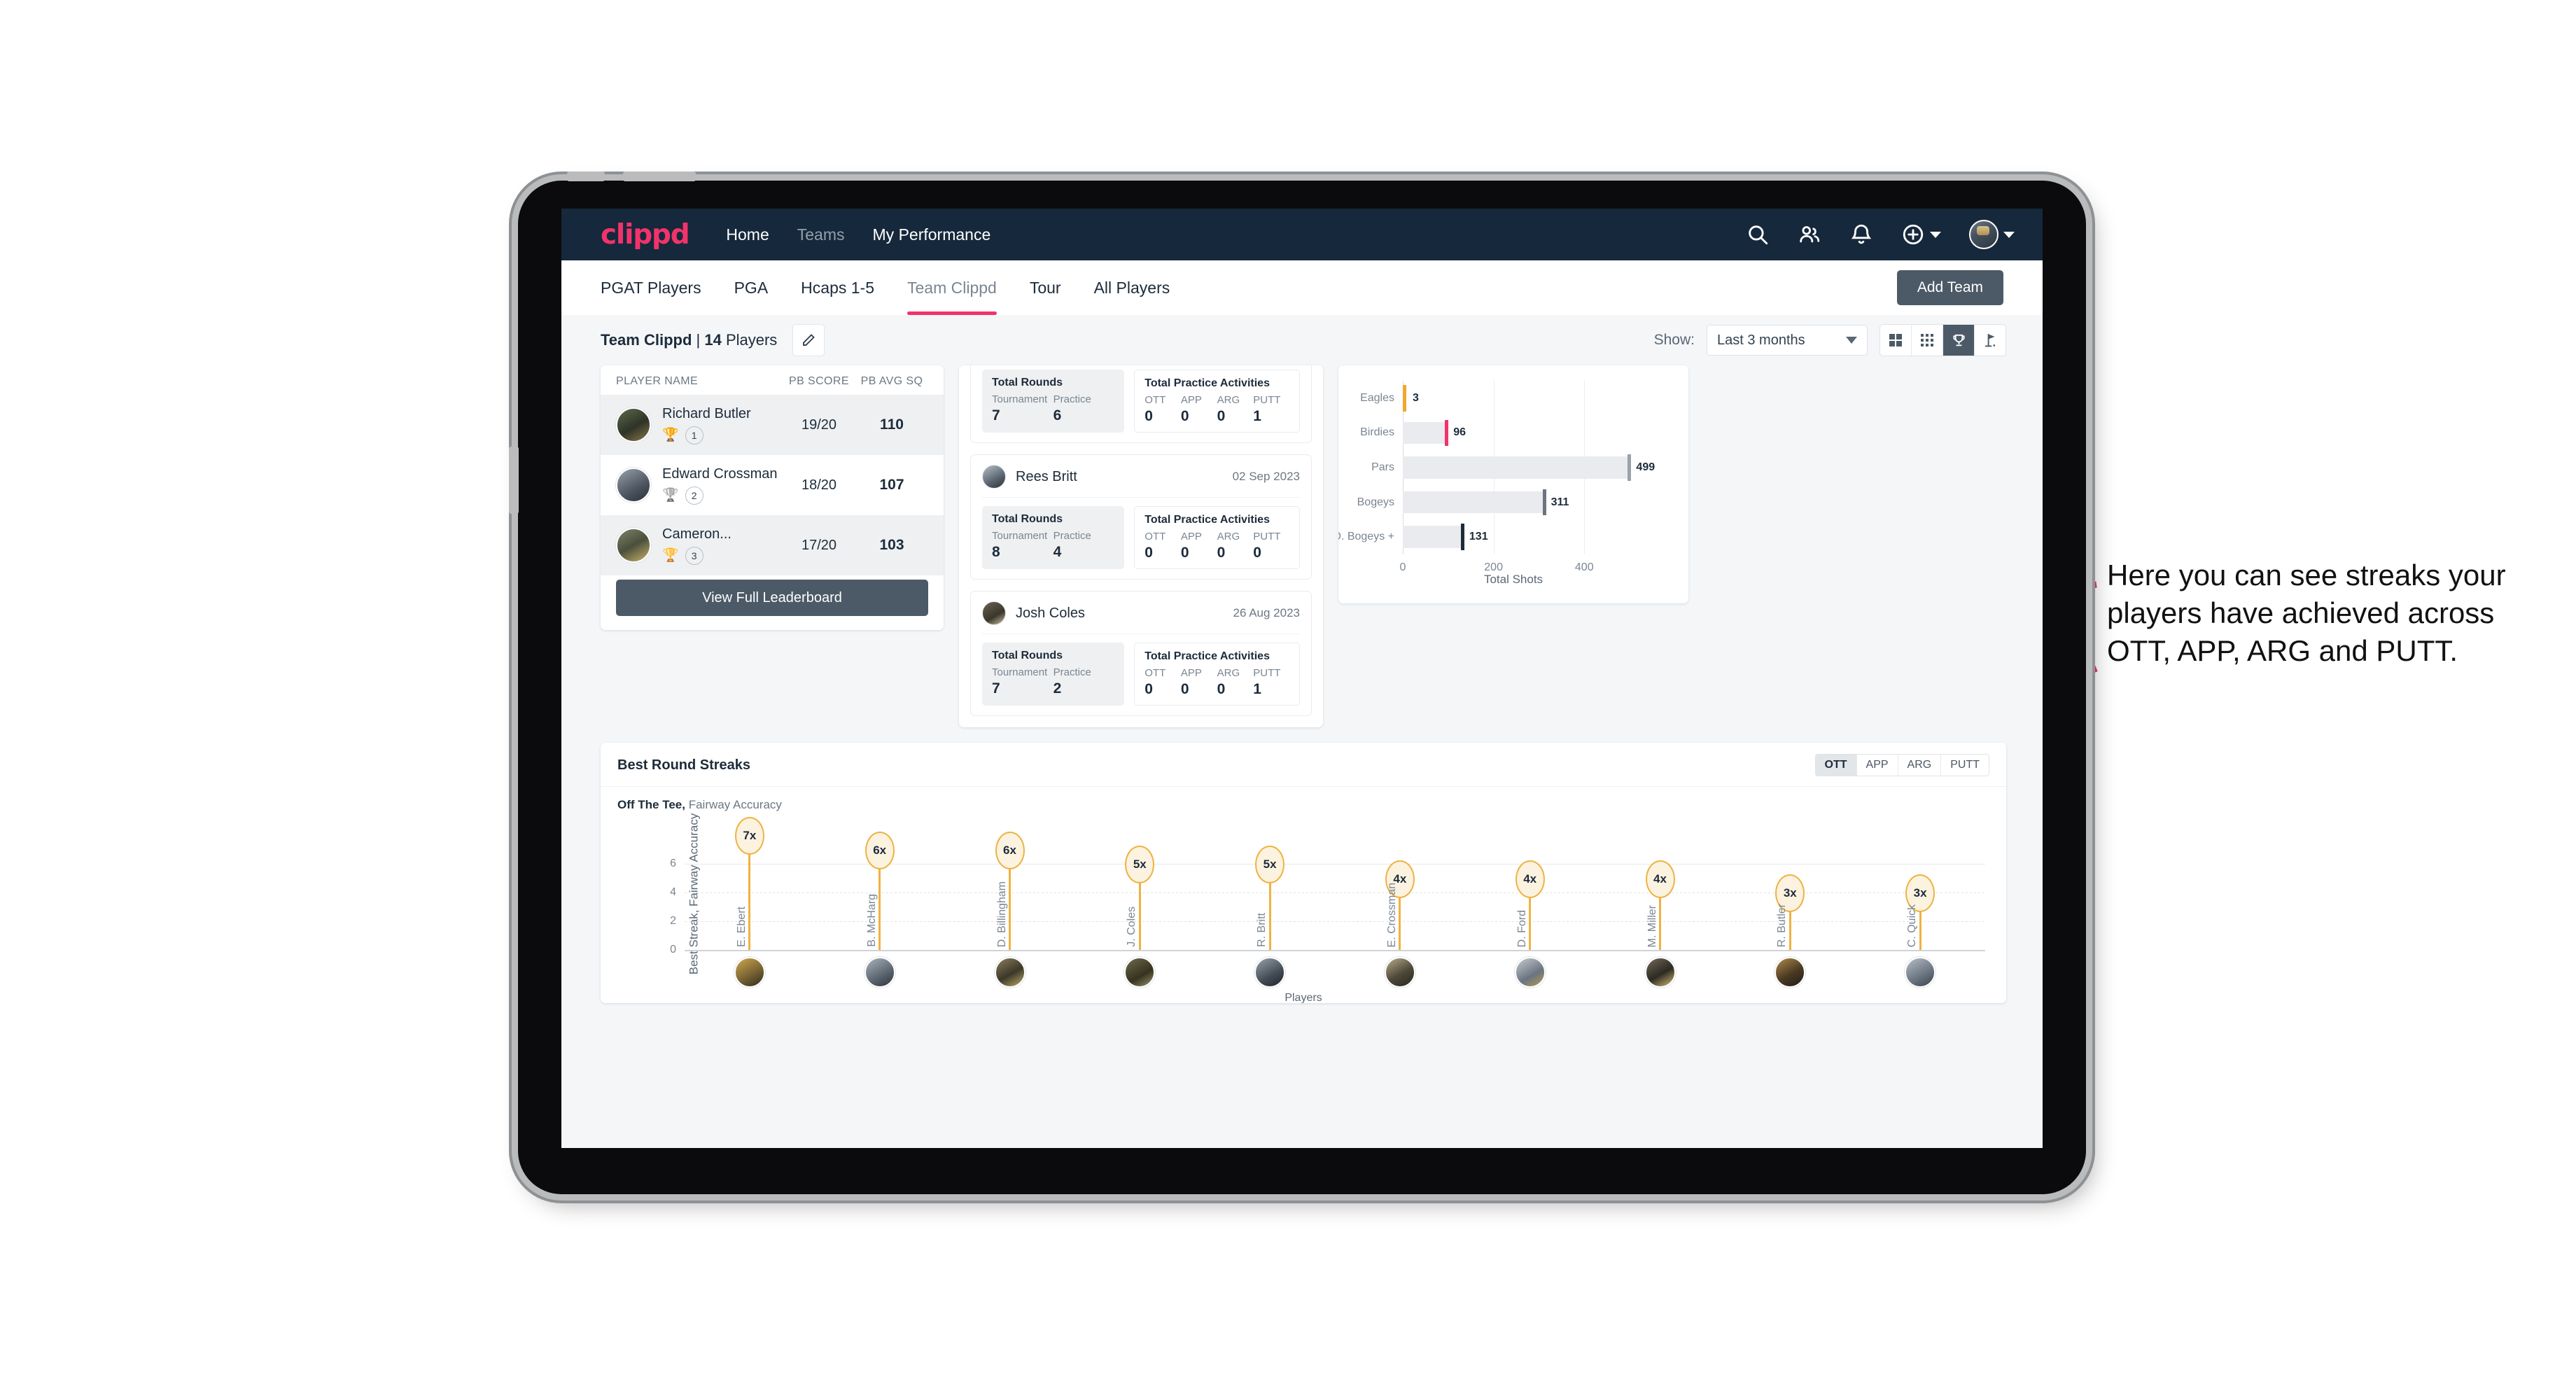 Image resolution: width=2576 pixels, height=1386 pixels. Describe the element at coordinates (1758, 234) in the screenshot. I see `search-icon` at that location.